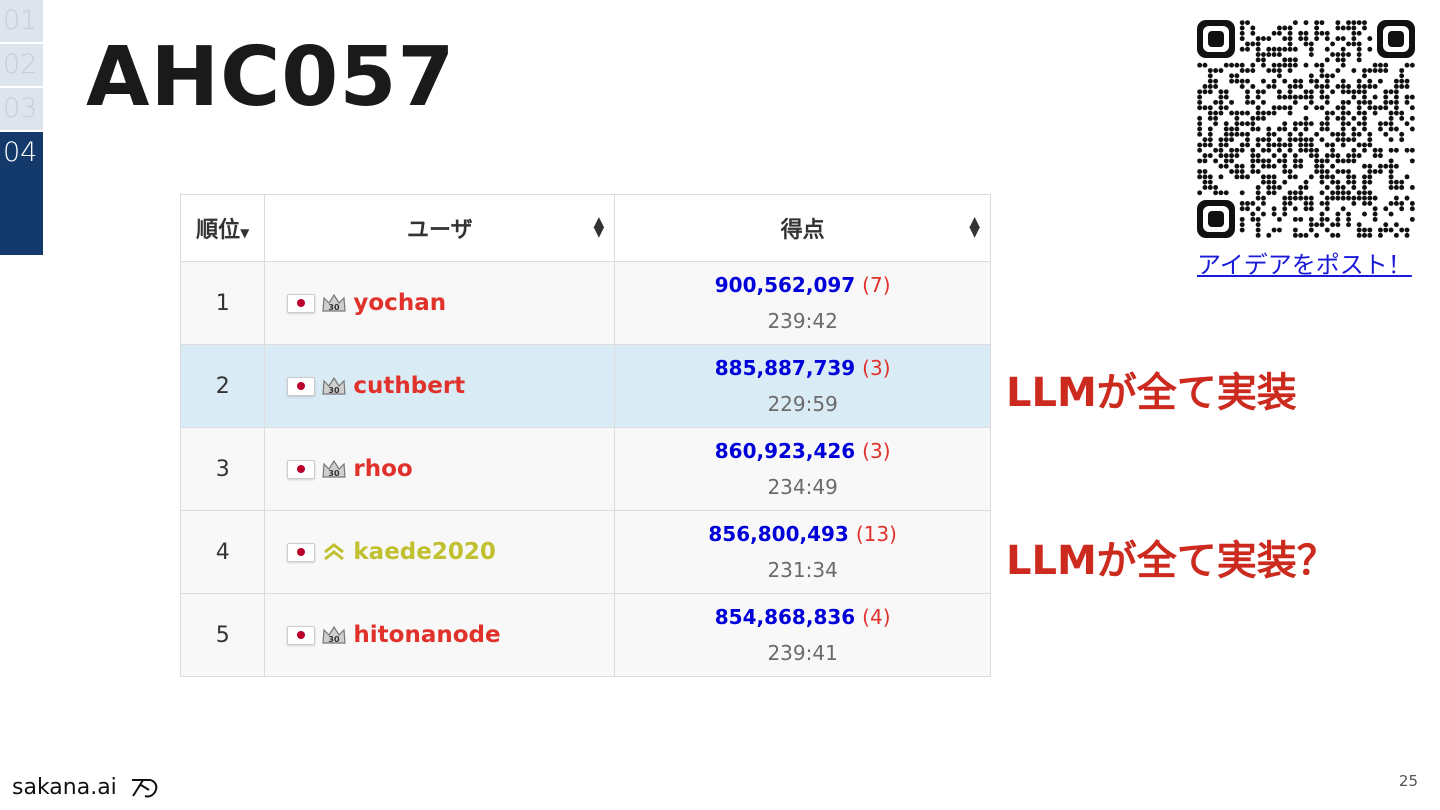 Image resolution: width=1440 pixels, height=810 pixels. Describe the element at coordinates (1151, 393) in the screenshot. I see `annotation-first: LLMが全て実装` at that location.